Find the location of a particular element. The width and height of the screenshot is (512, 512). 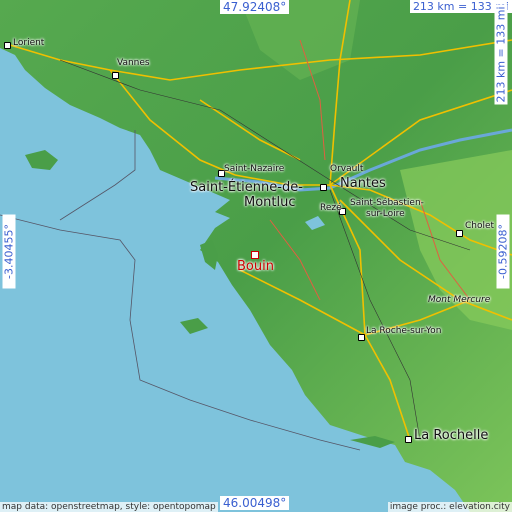

label-mont-mercure: Mont Mercure is located at coordinates (459, 300).